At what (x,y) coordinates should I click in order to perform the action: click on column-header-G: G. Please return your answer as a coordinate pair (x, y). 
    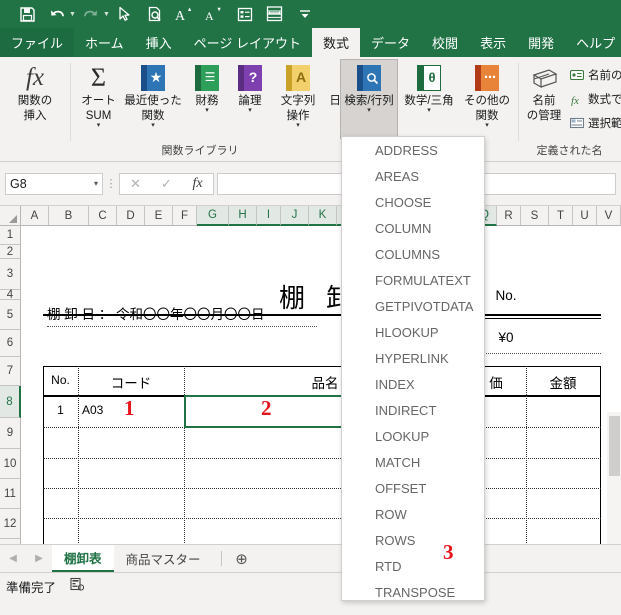
    Looking at the image, I should click on (213, 216).